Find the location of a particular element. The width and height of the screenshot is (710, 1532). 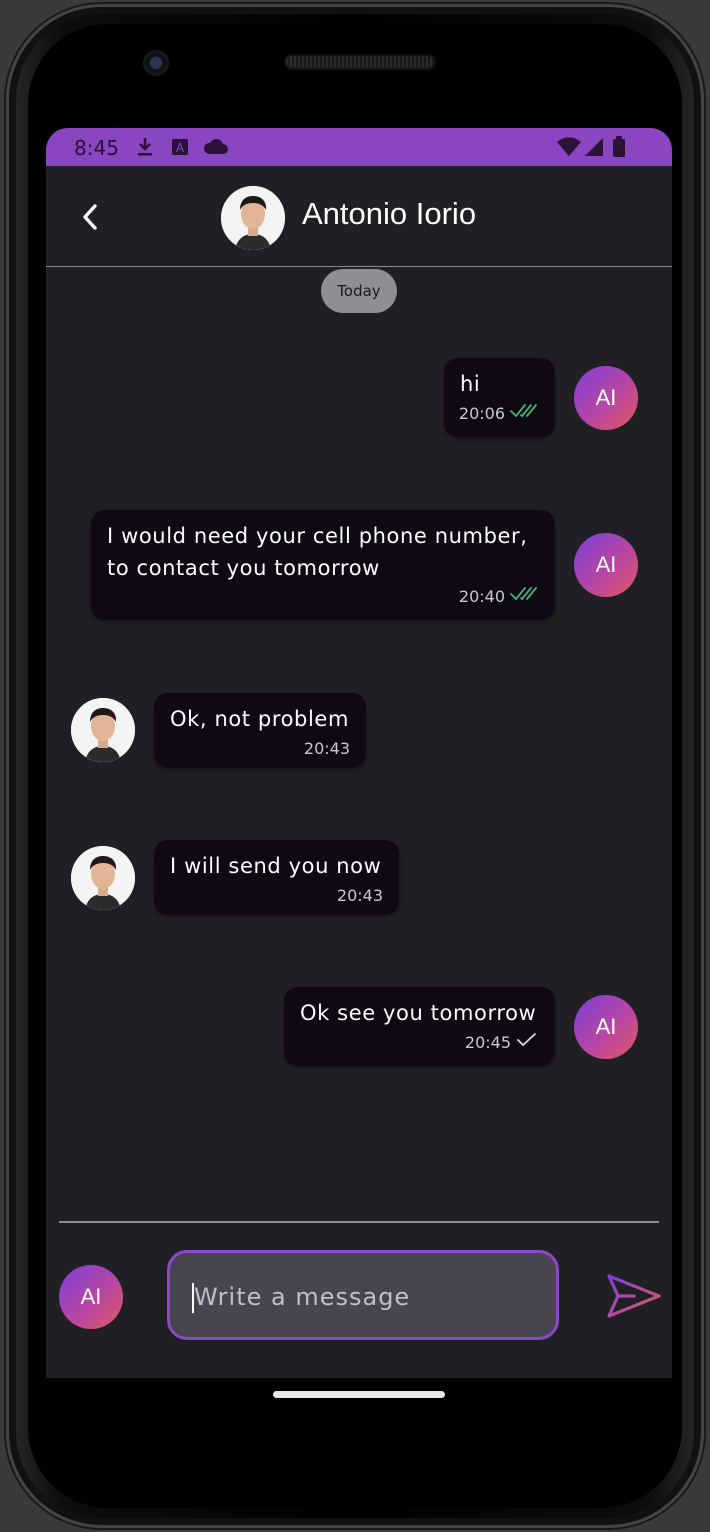

message-time: 20:40 is located at coordinates (481, 596).